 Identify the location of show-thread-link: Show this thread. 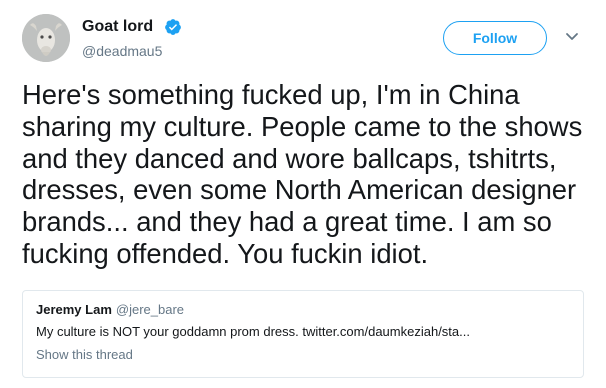
(84, 355).